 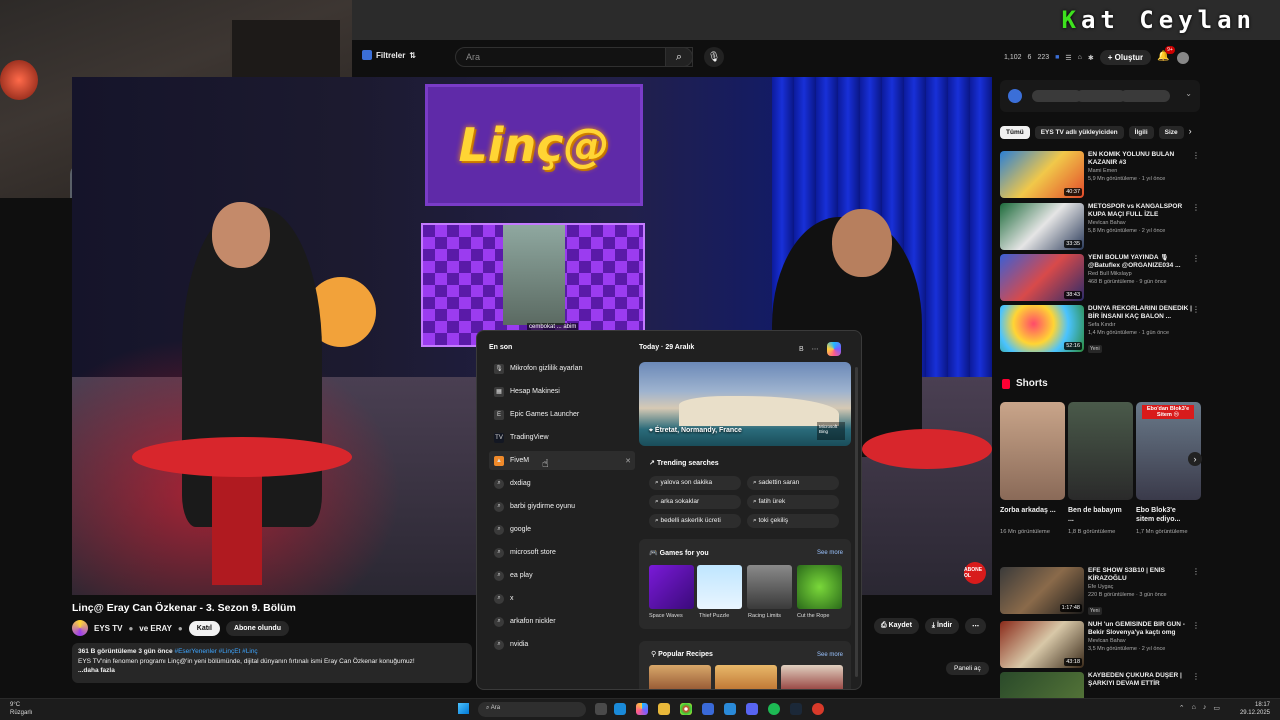 What do you see at coordinates (1188, 93) in the screenshot?
I see `chevron-down-icon: ⌄` at bounding box center [1188, 93].